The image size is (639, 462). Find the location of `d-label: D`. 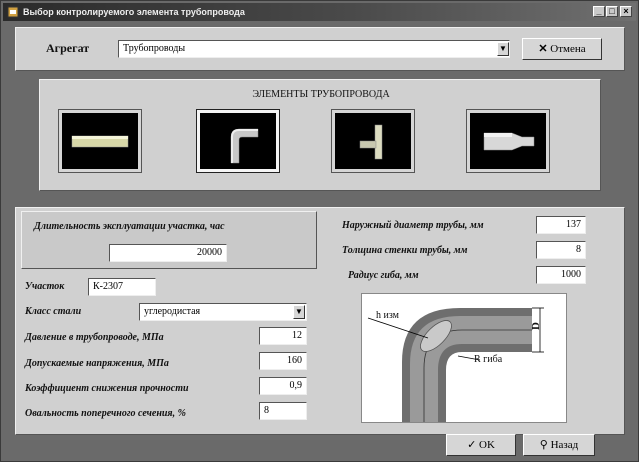

d-label: D is located at coordinates (535, 326).